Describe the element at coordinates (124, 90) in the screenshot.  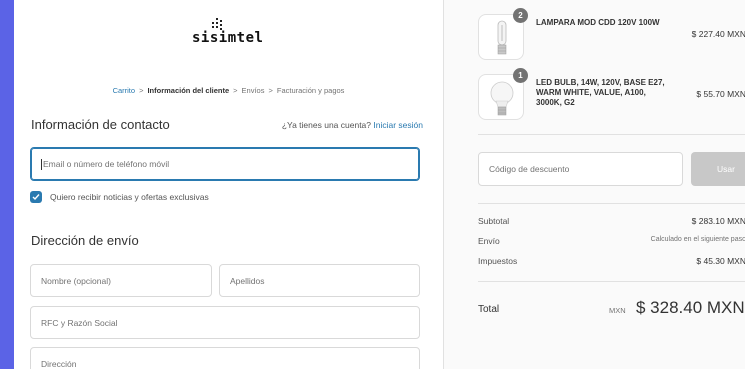
I see `breadcrumb-cart: Carrito` at that location.